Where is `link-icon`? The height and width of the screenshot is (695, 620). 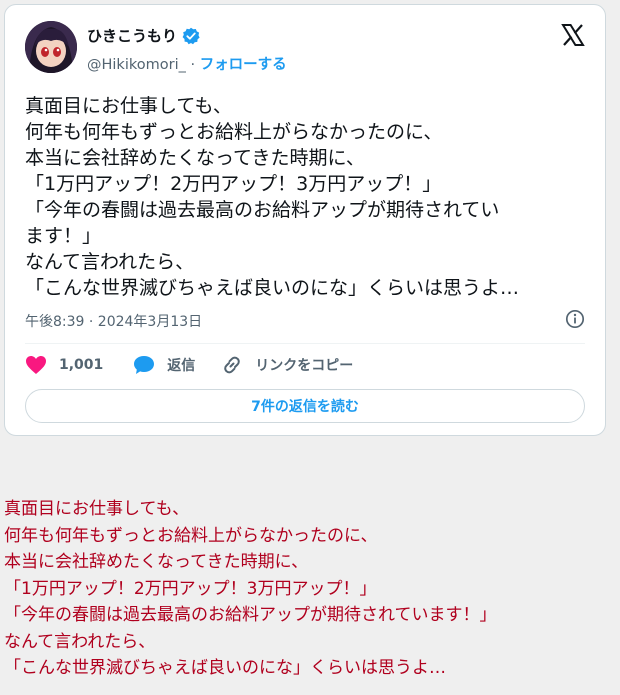
link-icon is located at coordinates (232, 365).